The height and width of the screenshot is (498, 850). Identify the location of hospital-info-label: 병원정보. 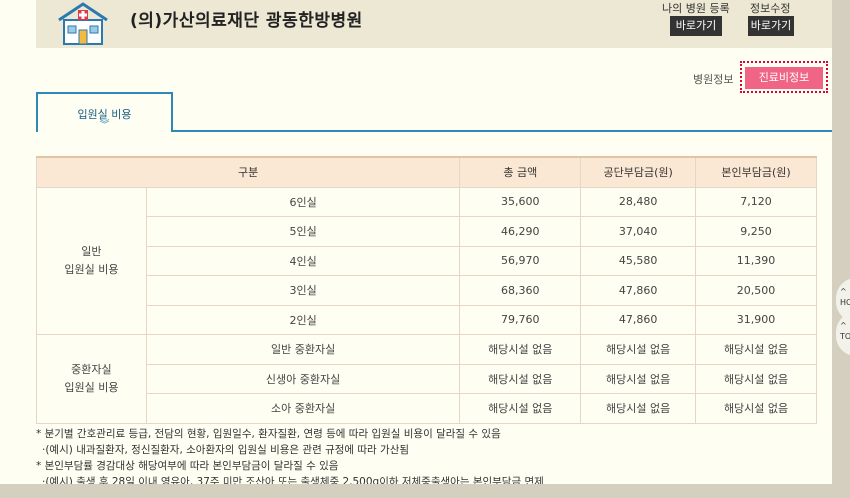
(713, 79).